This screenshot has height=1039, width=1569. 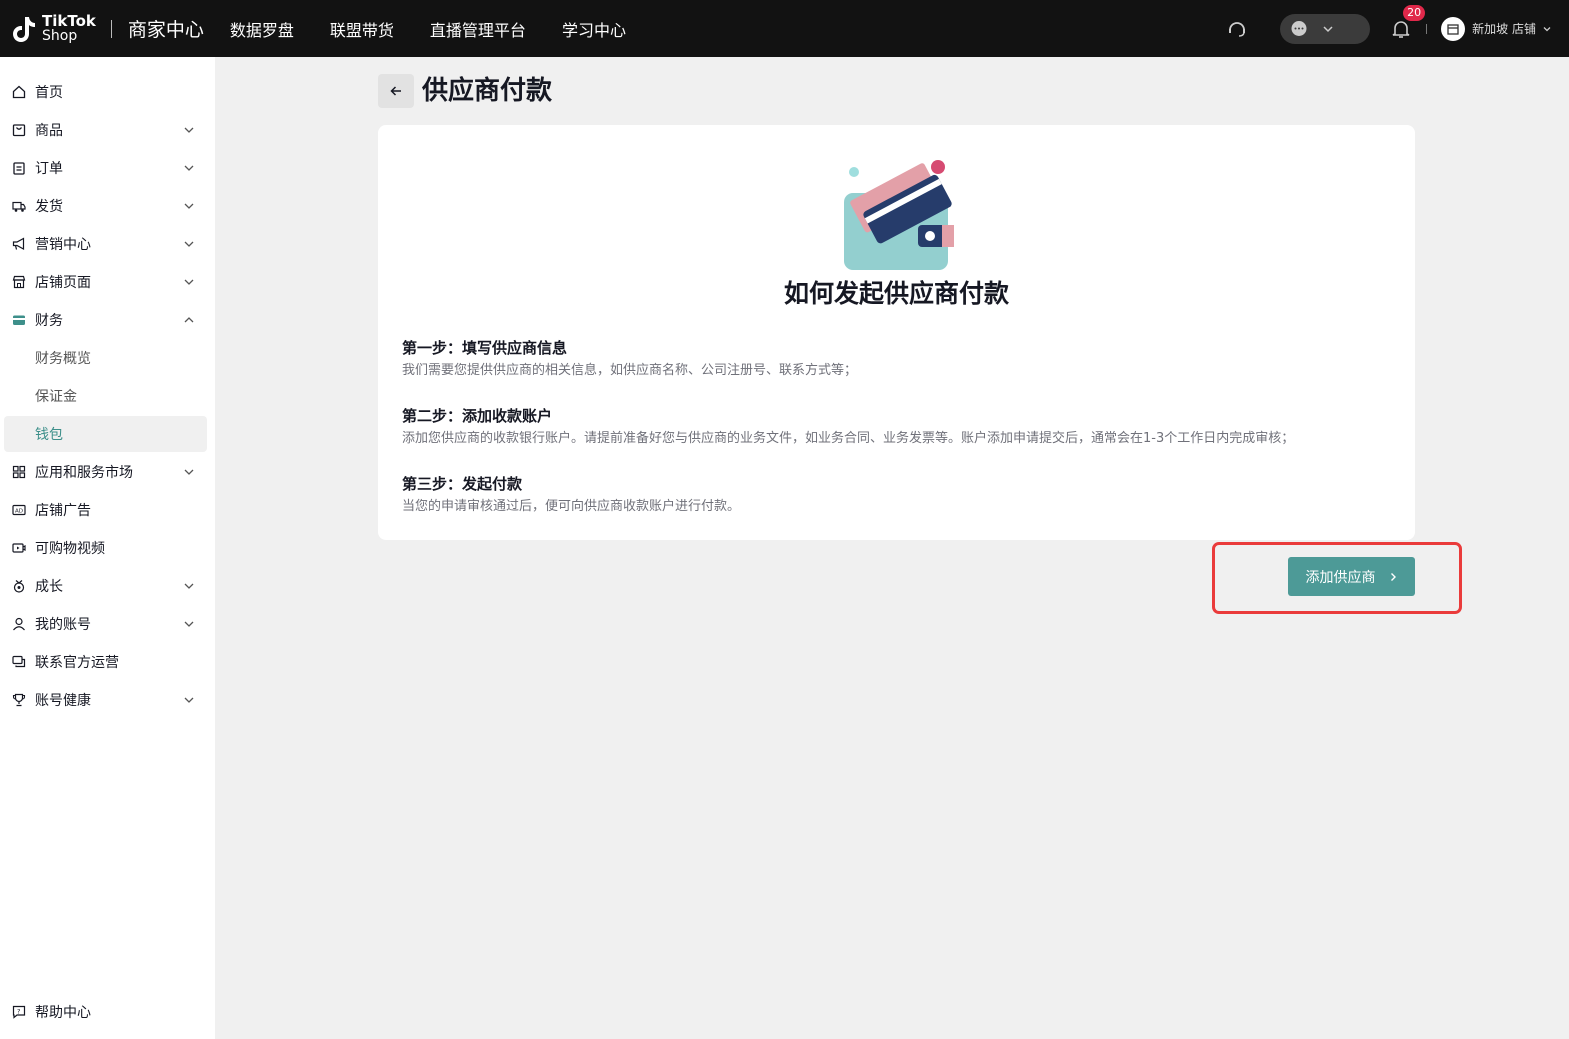 I want to click on nav-live-platform: 直播管理平台, so click(x=478, y=29).